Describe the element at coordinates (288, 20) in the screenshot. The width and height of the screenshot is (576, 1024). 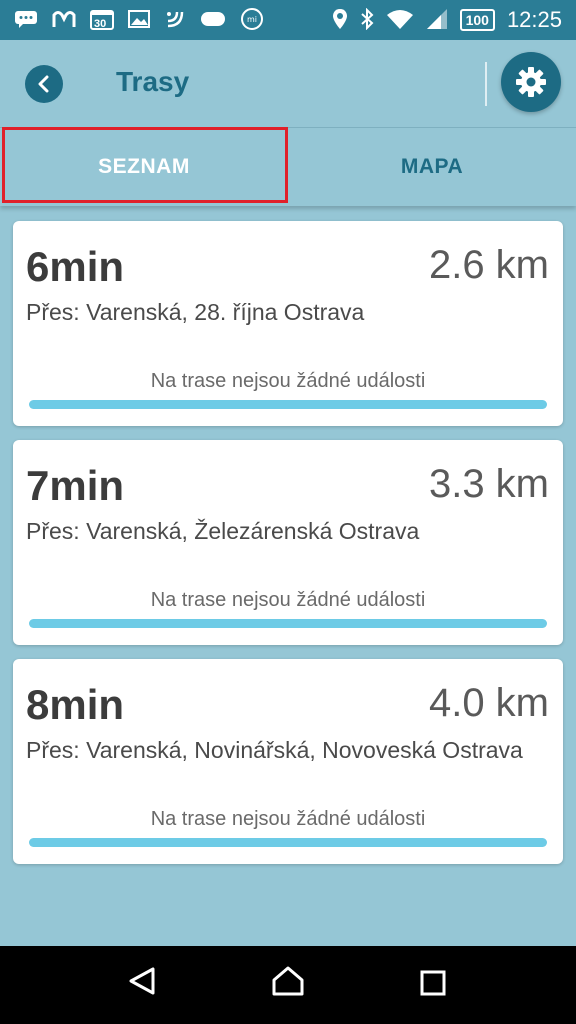
I see `status-bar: 30 mi 100 12:25` at that location.